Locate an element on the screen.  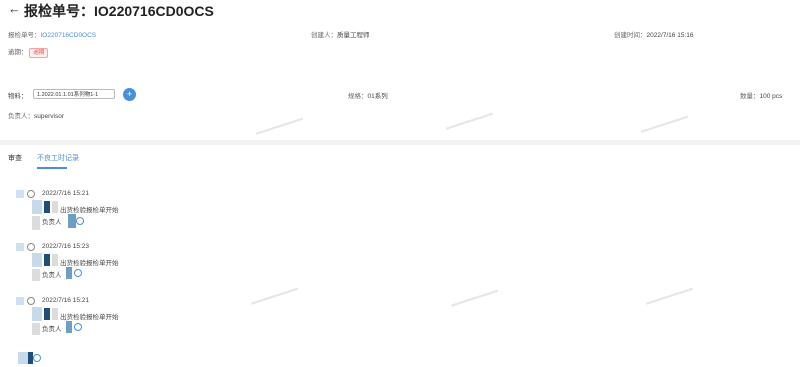
tab-defect-hours: 不良工时记录 is located at coordinates (58, 158).